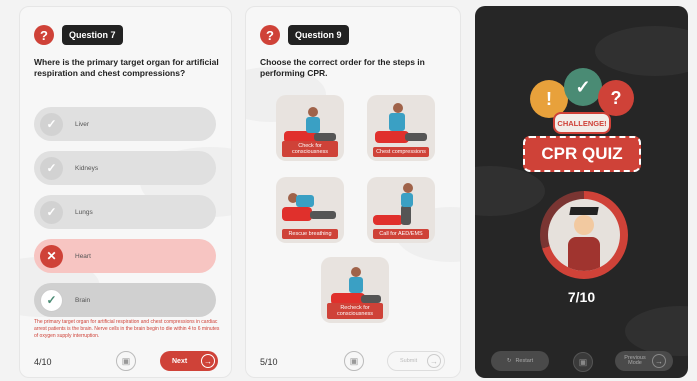 This screenshot has width=697, height=381. I want to click on cpr-step-card: Recheck for consciousness, so click(355, 290).